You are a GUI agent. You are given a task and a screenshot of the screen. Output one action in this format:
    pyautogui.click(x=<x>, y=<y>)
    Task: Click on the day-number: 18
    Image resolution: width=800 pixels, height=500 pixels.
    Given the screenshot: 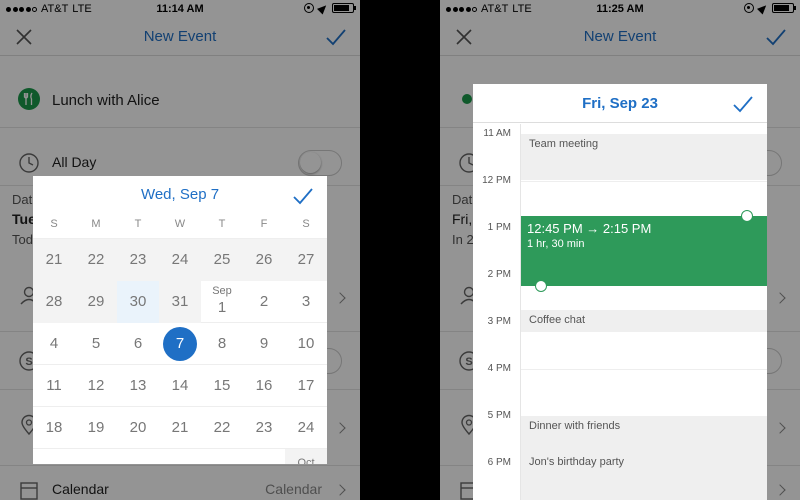 What is the action you would take?
    pyautogui.click(x=54, y=427)
    